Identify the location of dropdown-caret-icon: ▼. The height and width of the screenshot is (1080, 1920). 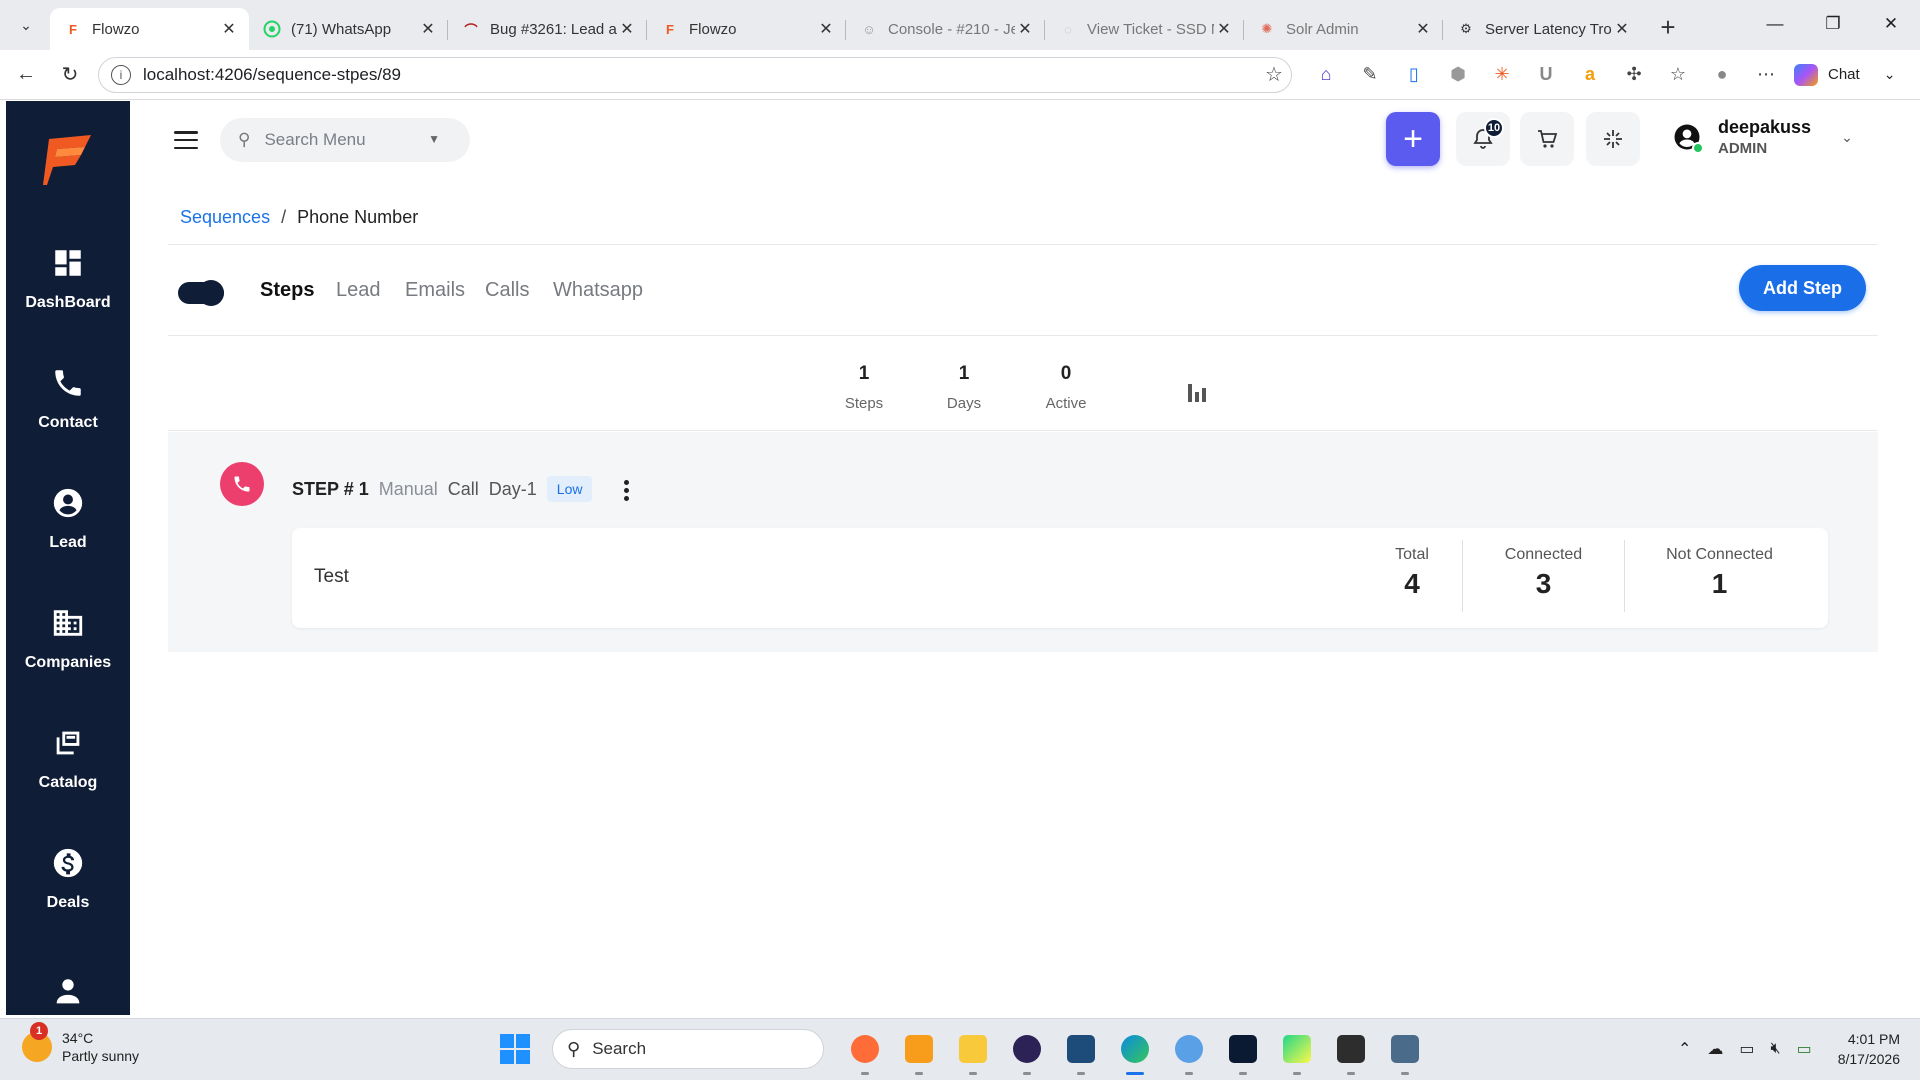
(434, 139).